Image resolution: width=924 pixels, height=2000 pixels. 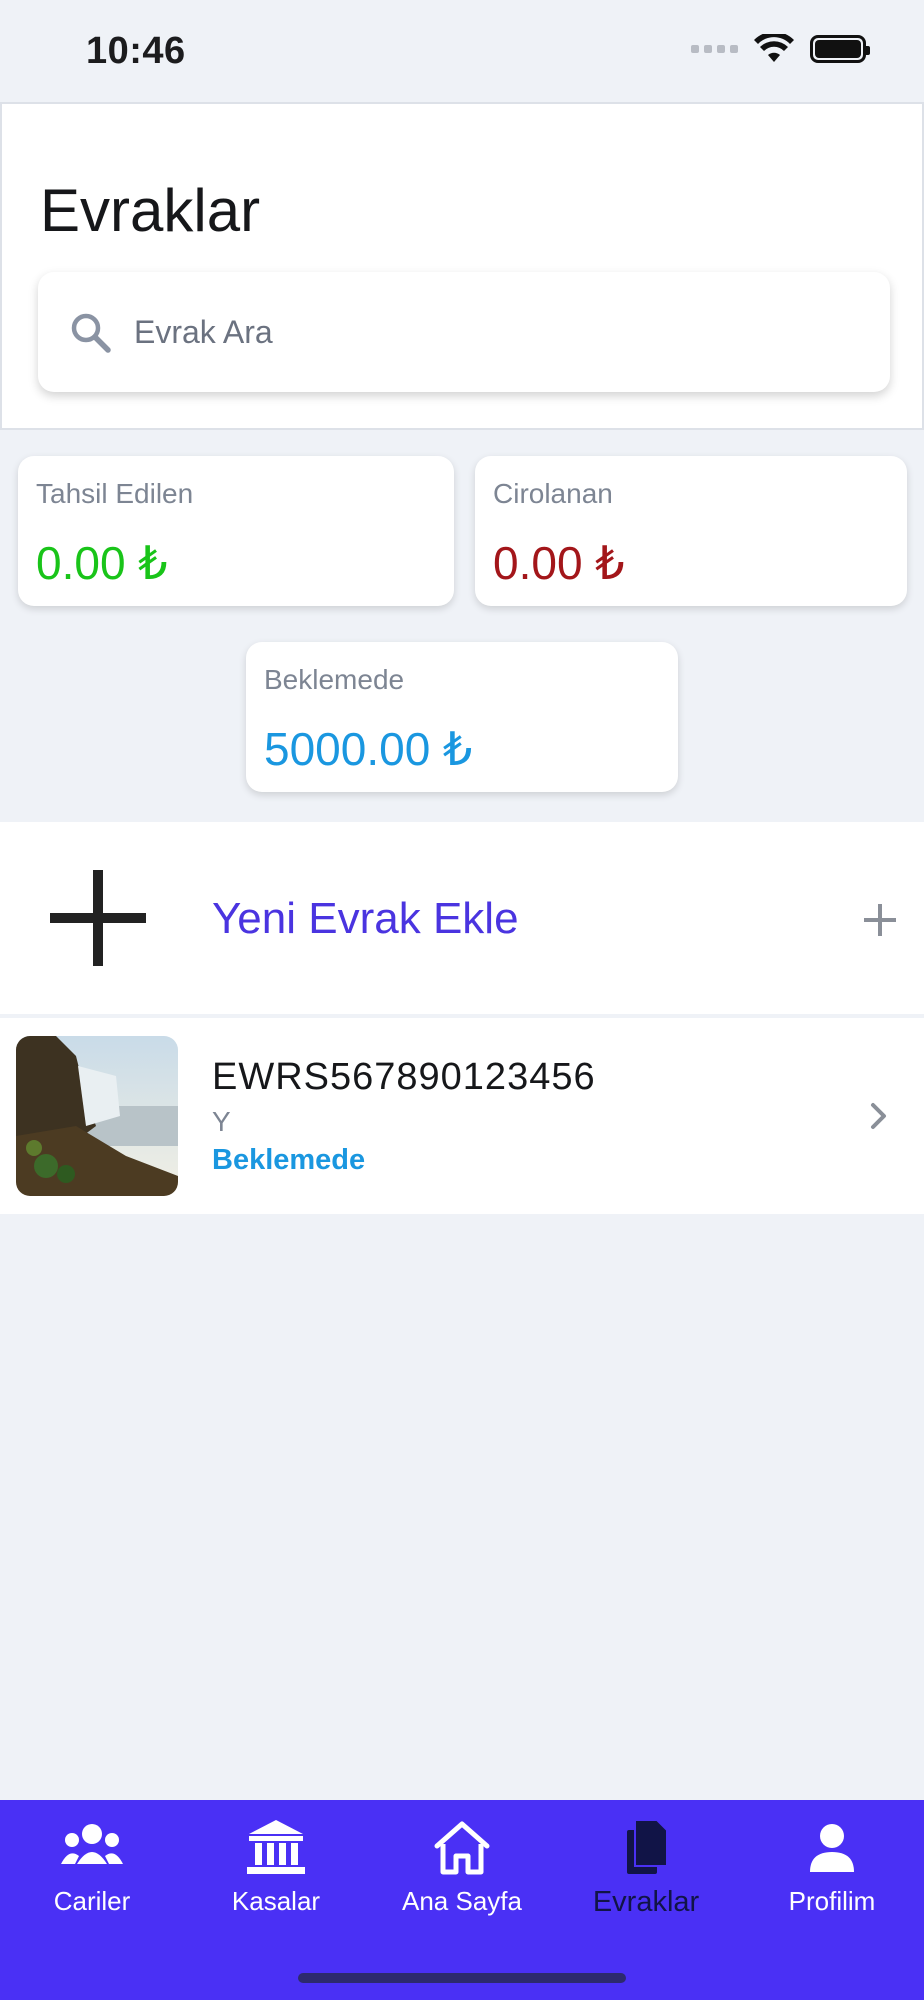 What do you see at coordinates (404, 1077) in the screenshot?
I see `document-code: EWRS567890123456` at bounding box center [404, 1077].